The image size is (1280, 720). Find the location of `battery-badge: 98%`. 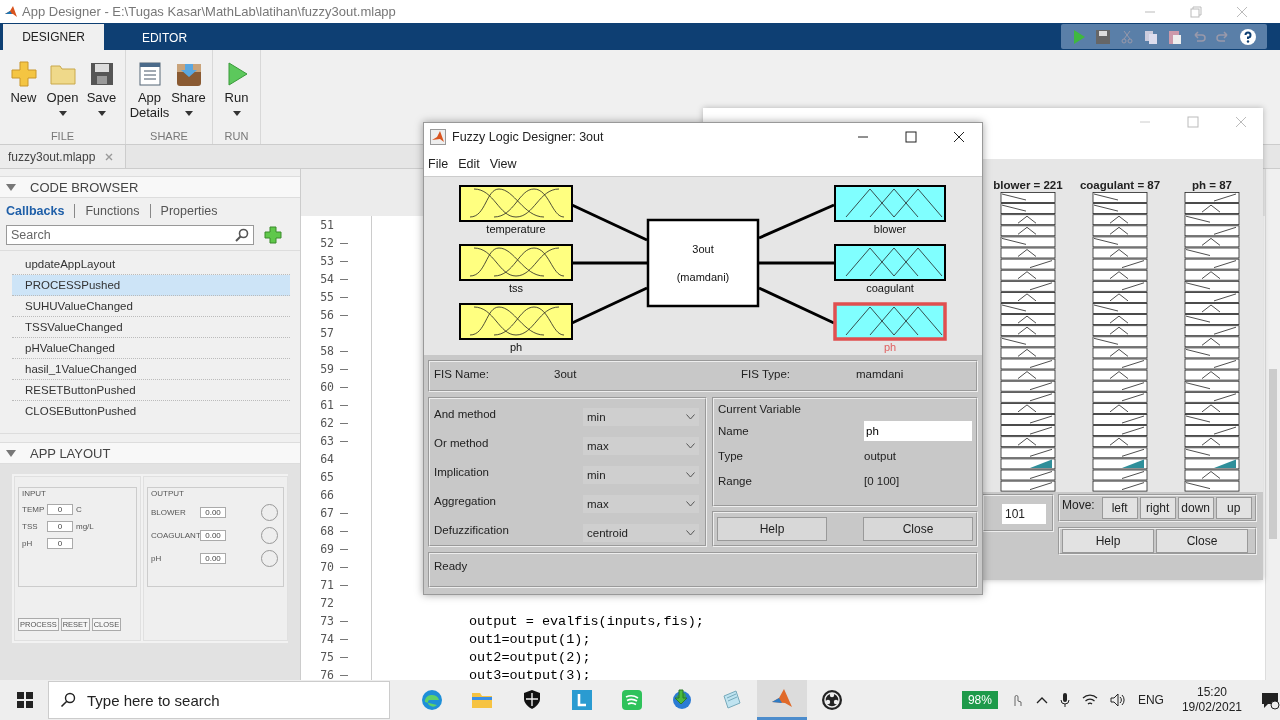

battery-badge: 98% is located at coordinates (979, 700).